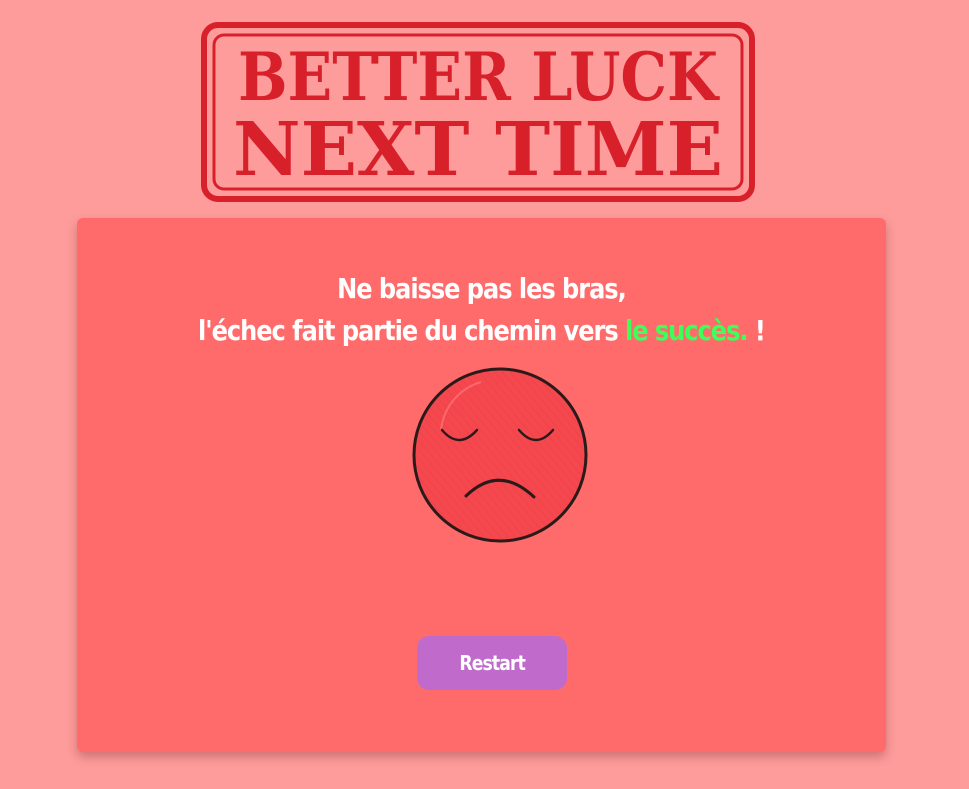 This screenshot has width=969, height=789. I want to click on message-line-1: Ne baisse pas les bras,, so click(482, 288).